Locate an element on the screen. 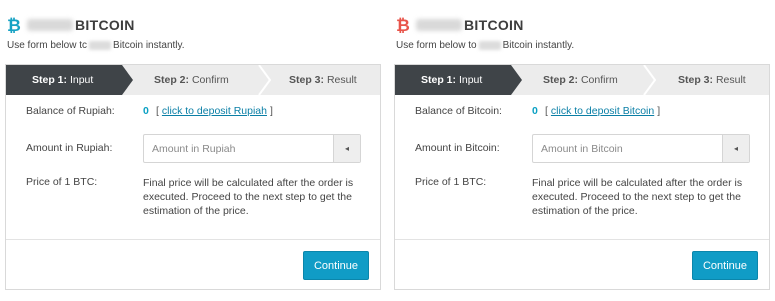 Image resolution: width=775 pixels, height=301 pixels. deposit-bitcoin-link: click to deposit Bitcoin is located at coordinates (602, 111).